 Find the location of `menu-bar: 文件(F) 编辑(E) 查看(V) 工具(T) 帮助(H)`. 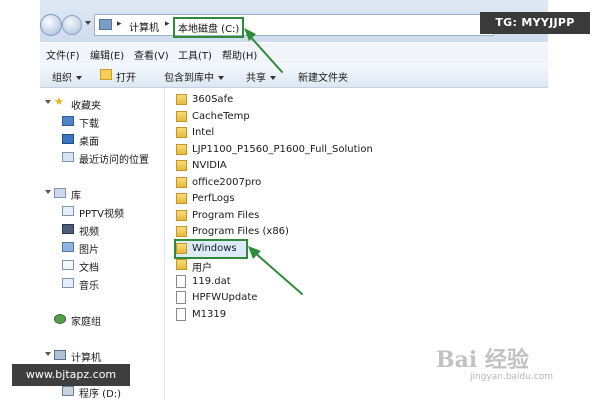

menu-bar: 文件(F) 编辑(E) 查看(V) 工具(T) 帮助(H) is located at coordinates (294, 53).